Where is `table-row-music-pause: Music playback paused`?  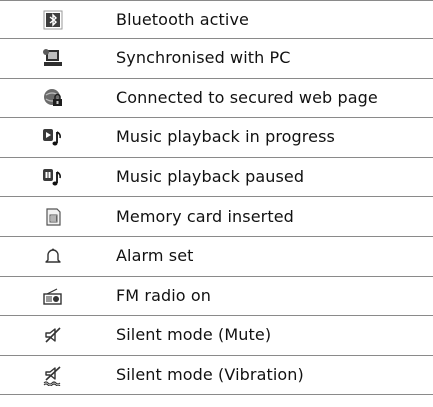 table-row-music-pause: Music playback paused is located at coordinates (216, 178).